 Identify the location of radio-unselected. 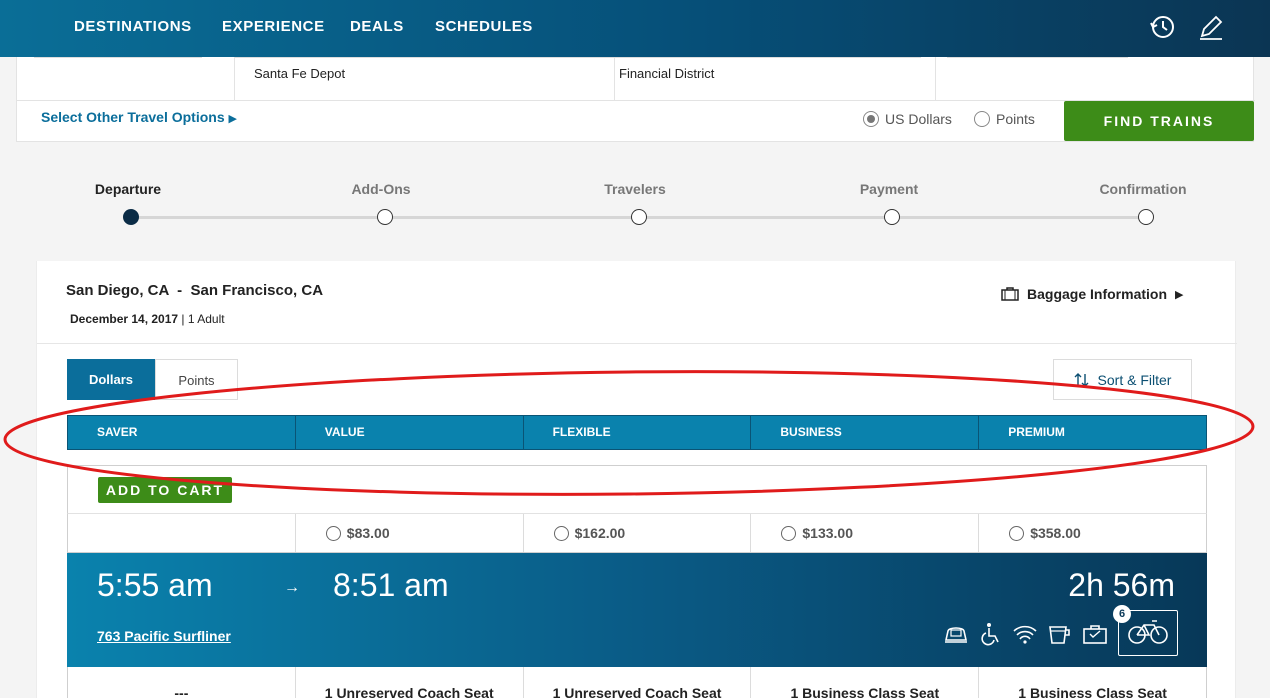
(982, 119).